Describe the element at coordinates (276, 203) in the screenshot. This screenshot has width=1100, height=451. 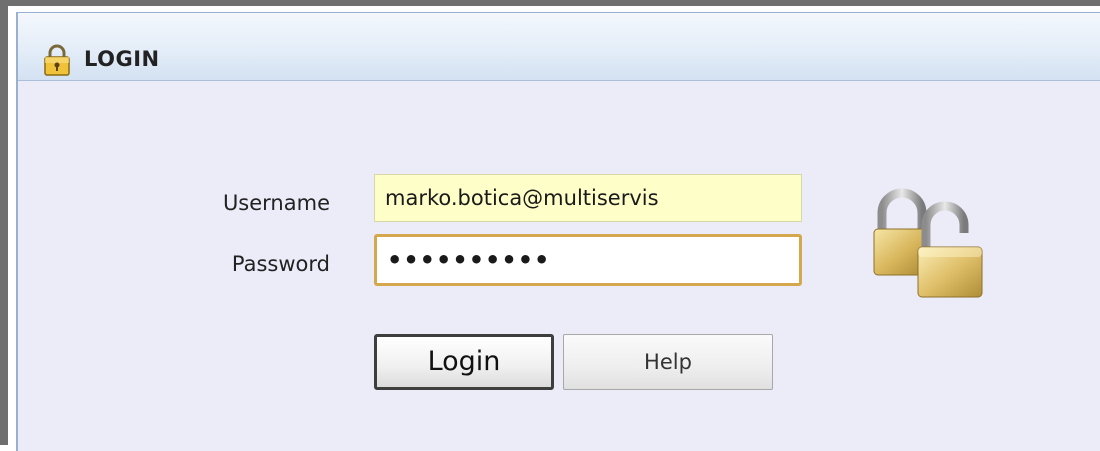
I see `username-label: Username` at that location.